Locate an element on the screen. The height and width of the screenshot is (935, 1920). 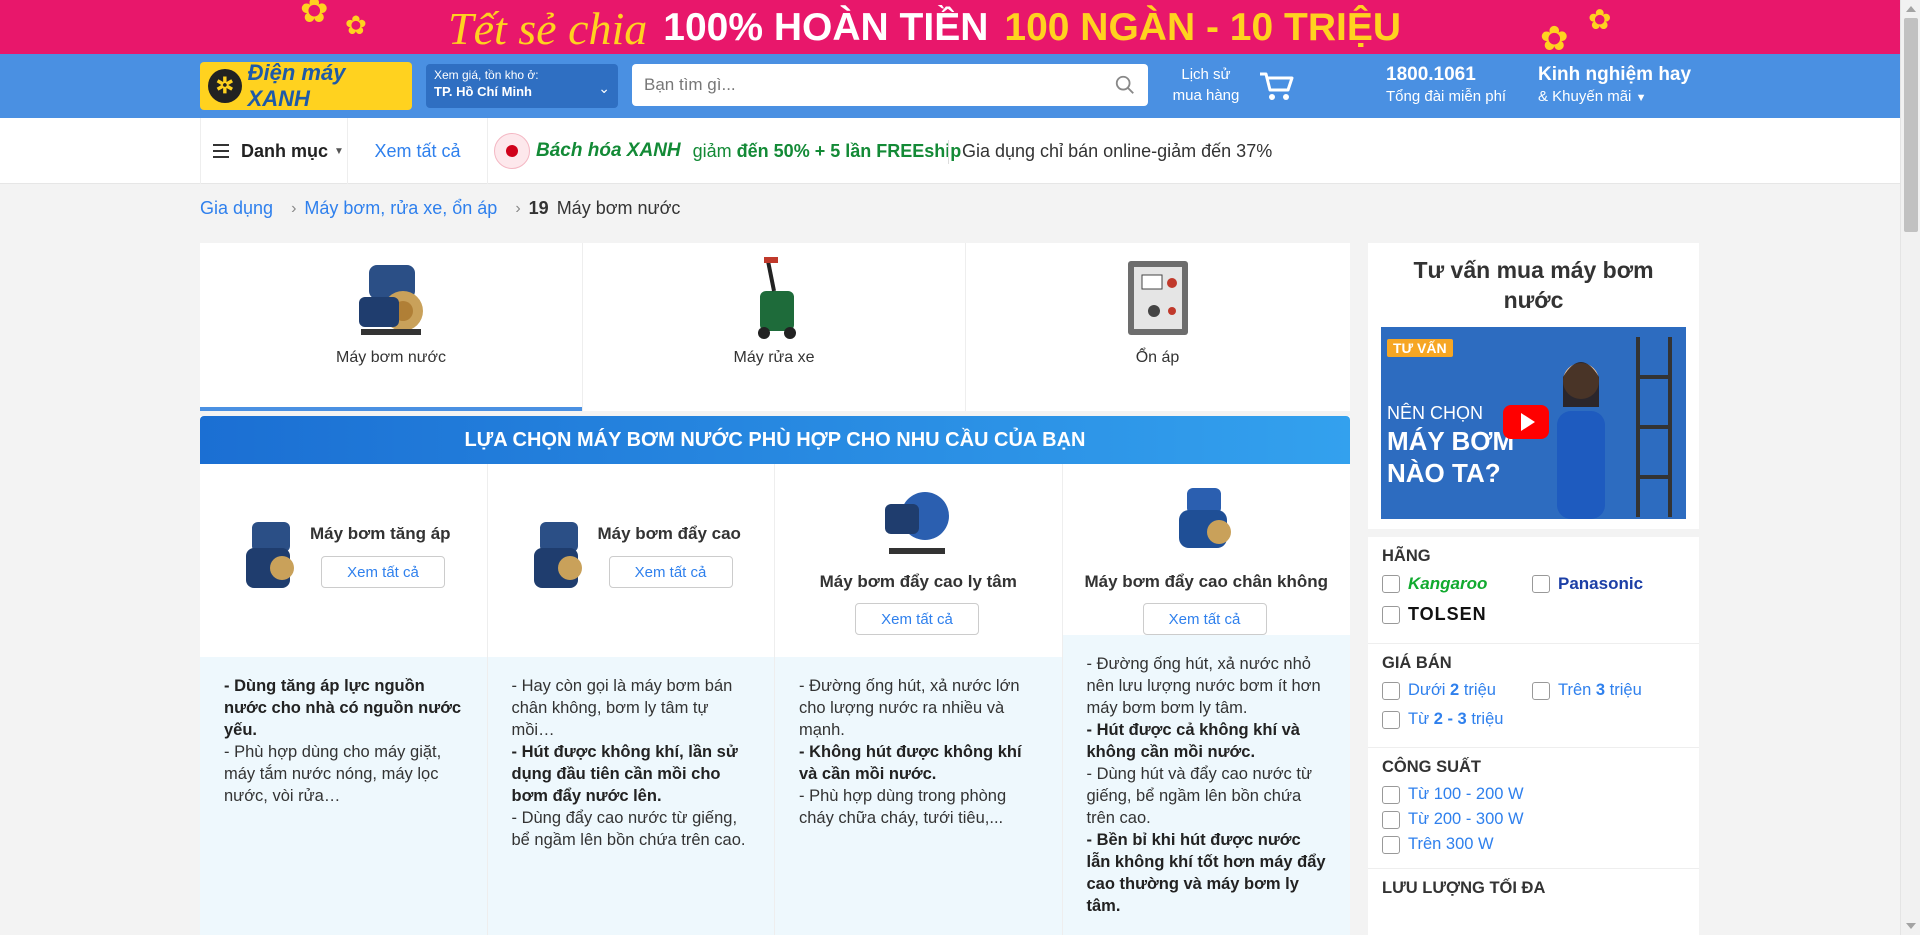
order-history-link: Lịch sử mua hàng is located at coordinates (1206, 85).